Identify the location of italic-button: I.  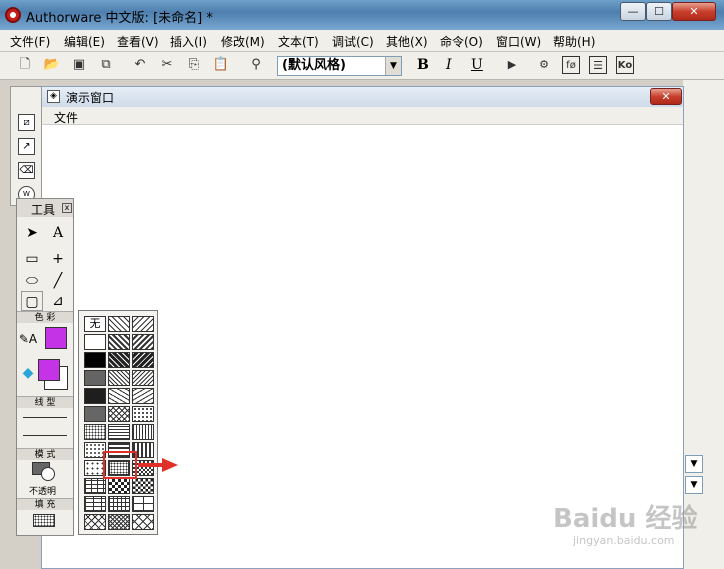
(449, 65).